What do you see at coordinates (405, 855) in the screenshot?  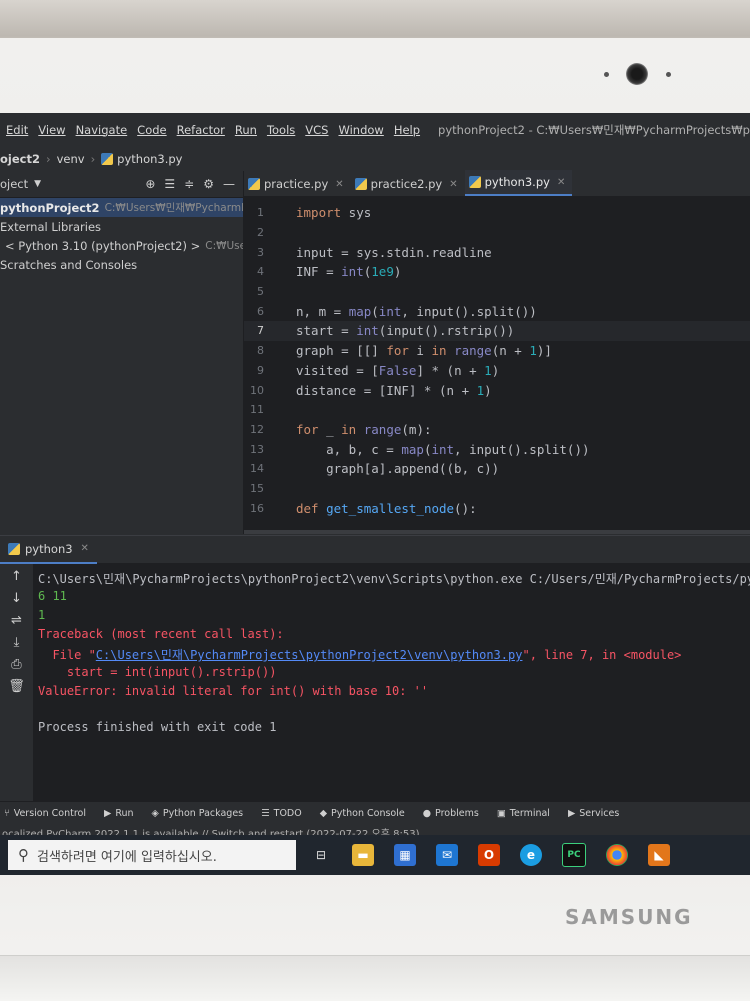 I see `store-icon: ▦` at bounding box center [405, 855].